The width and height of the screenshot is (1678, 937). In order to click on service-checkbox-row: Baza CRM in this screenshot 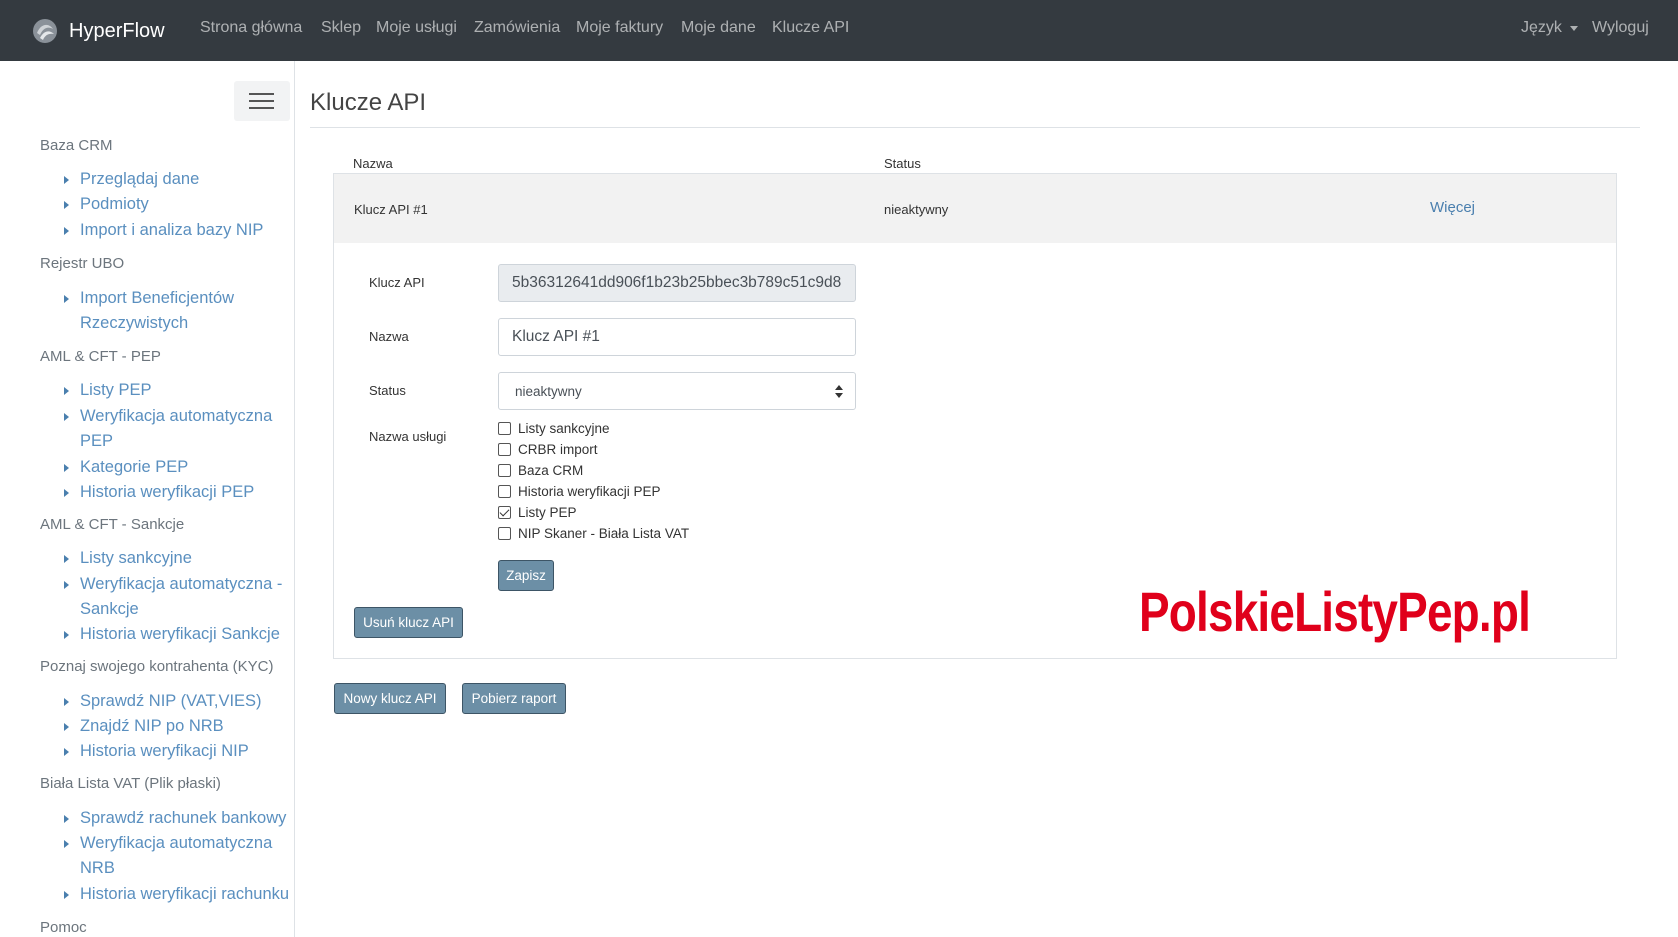, I will do `click(540, 470)`.